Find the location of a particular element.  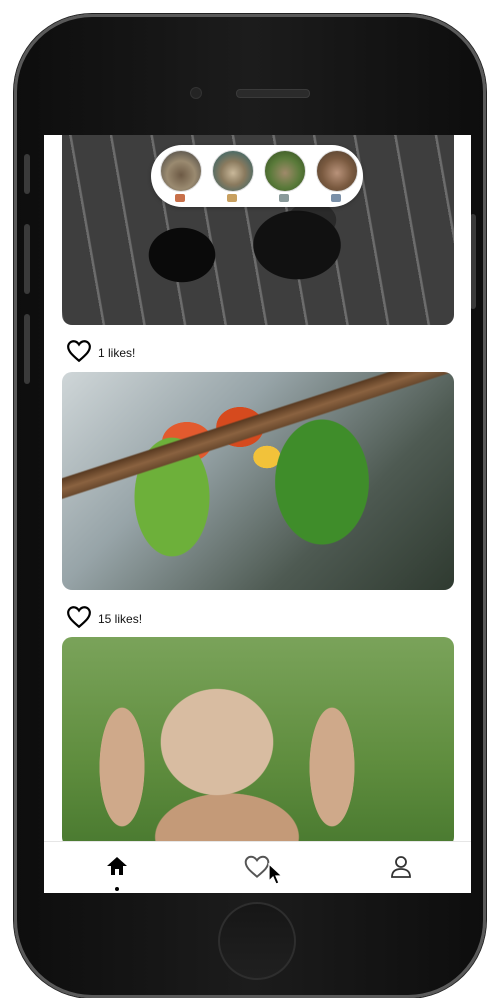

front-camera is located at coordinates (196, 93).